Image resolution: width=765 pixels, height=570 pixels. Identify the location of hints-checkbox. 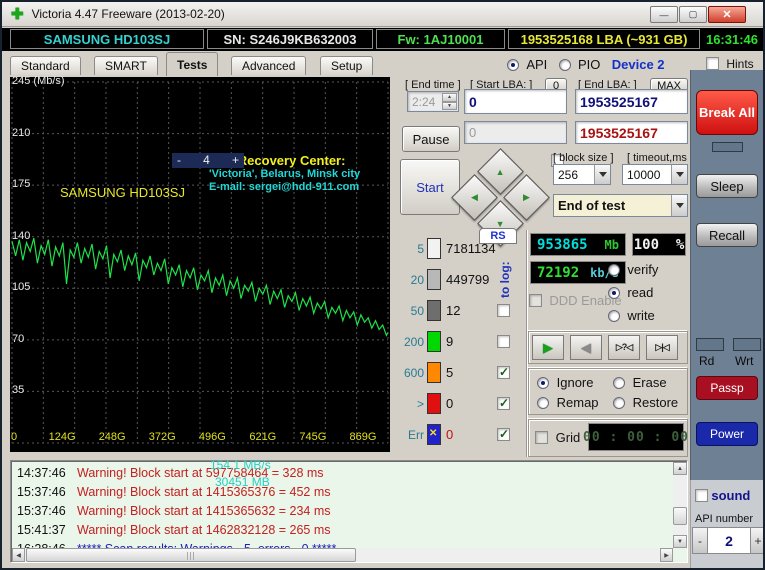
(712, 63).